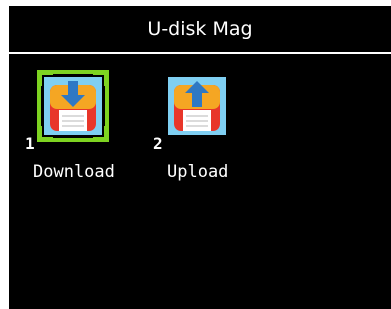 This screenshot has height=309, width=391. I want to click on item-number: 1, so click(30, 143).